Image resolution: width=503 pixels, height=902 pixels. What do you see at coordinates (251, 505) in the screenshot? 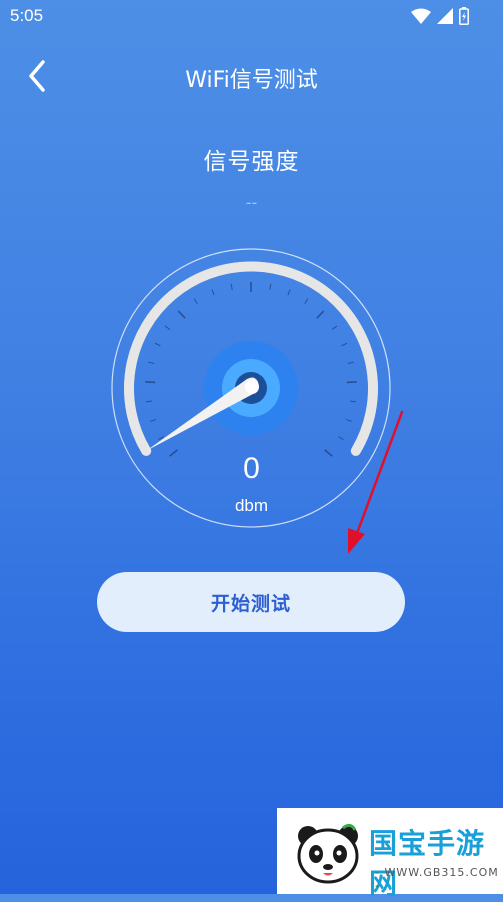
I see `gauge-unit: dbm` at bounding box center [251, 505].